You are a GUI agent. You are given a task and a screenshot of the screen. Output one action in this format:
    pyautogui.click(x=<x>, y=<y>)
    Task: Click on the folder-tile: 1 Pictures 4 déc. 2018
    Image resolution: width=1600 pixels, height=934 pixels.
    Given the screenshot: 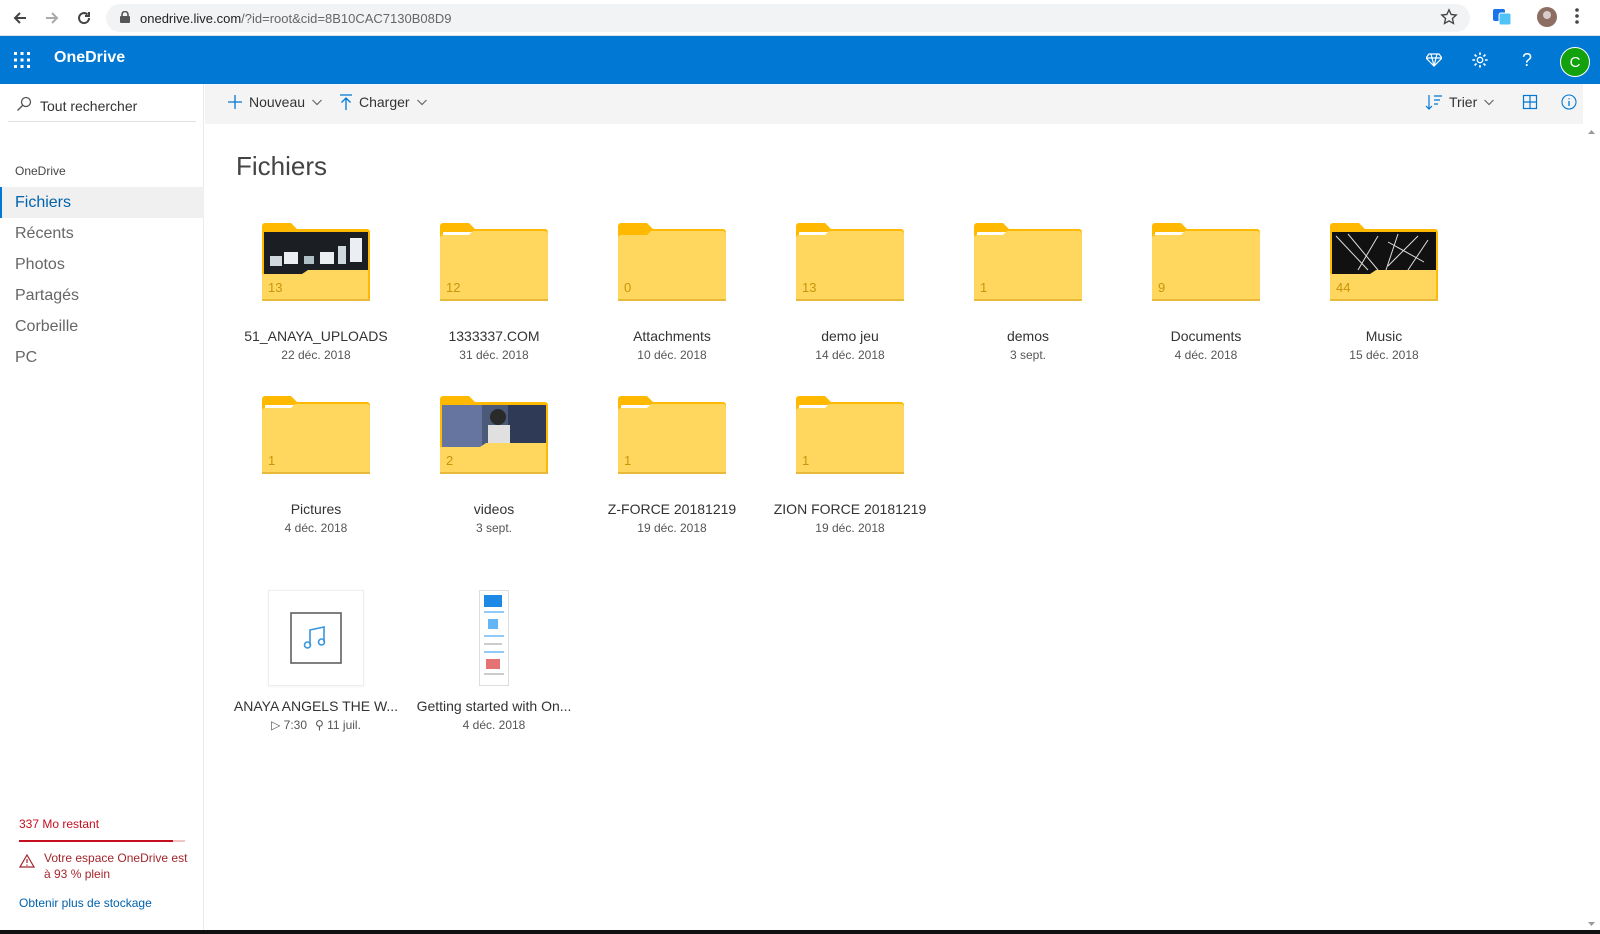 What is the action you would take?
    pyautogui.click(x=316, y=465)
    